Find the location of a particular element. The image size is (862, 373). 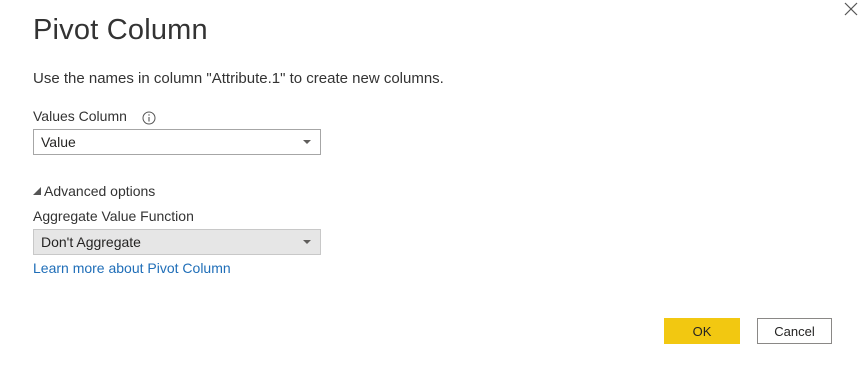

aggregate-function-select: Don't Aggregate is located at coordinates (177, 242).